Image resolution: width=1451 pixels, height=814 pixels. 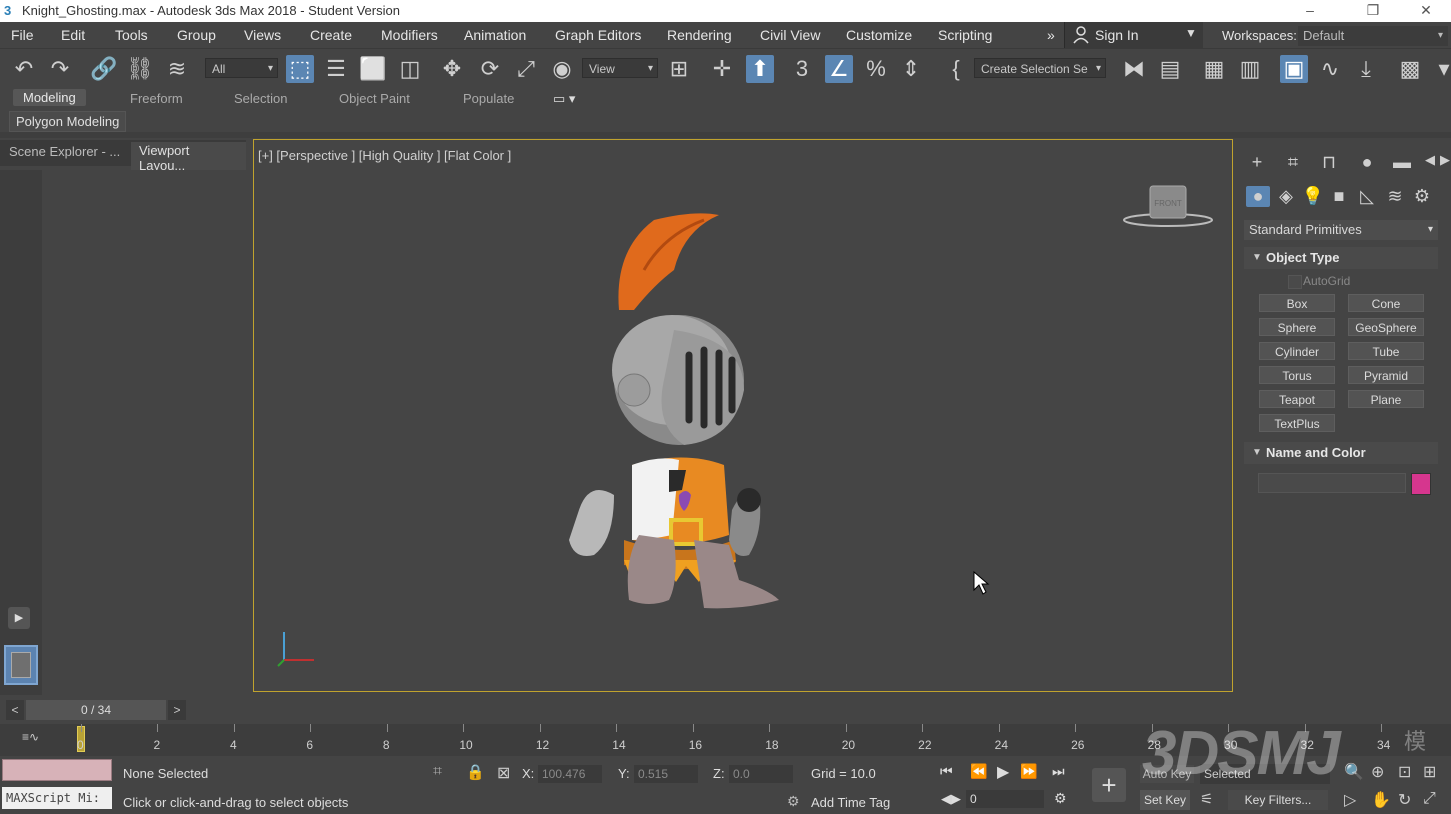 What do you see at coordinates (260, 98) in the screenshot?
I see `tab-selection: Selection` at bounding box center [260, 98].